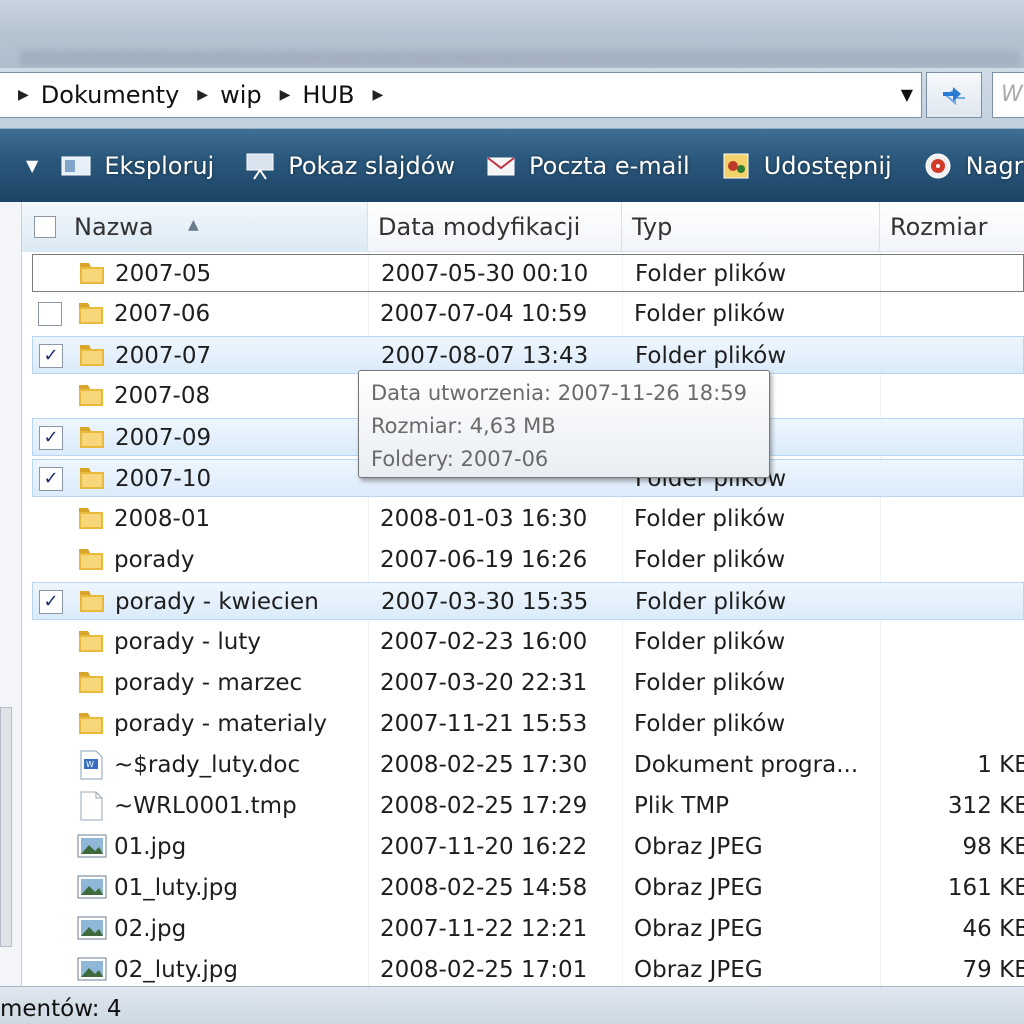 The height and width of the screenshot is (1024, 1024). I want to click on file-name: ~$rady_luty.doc, so click(207, 765).